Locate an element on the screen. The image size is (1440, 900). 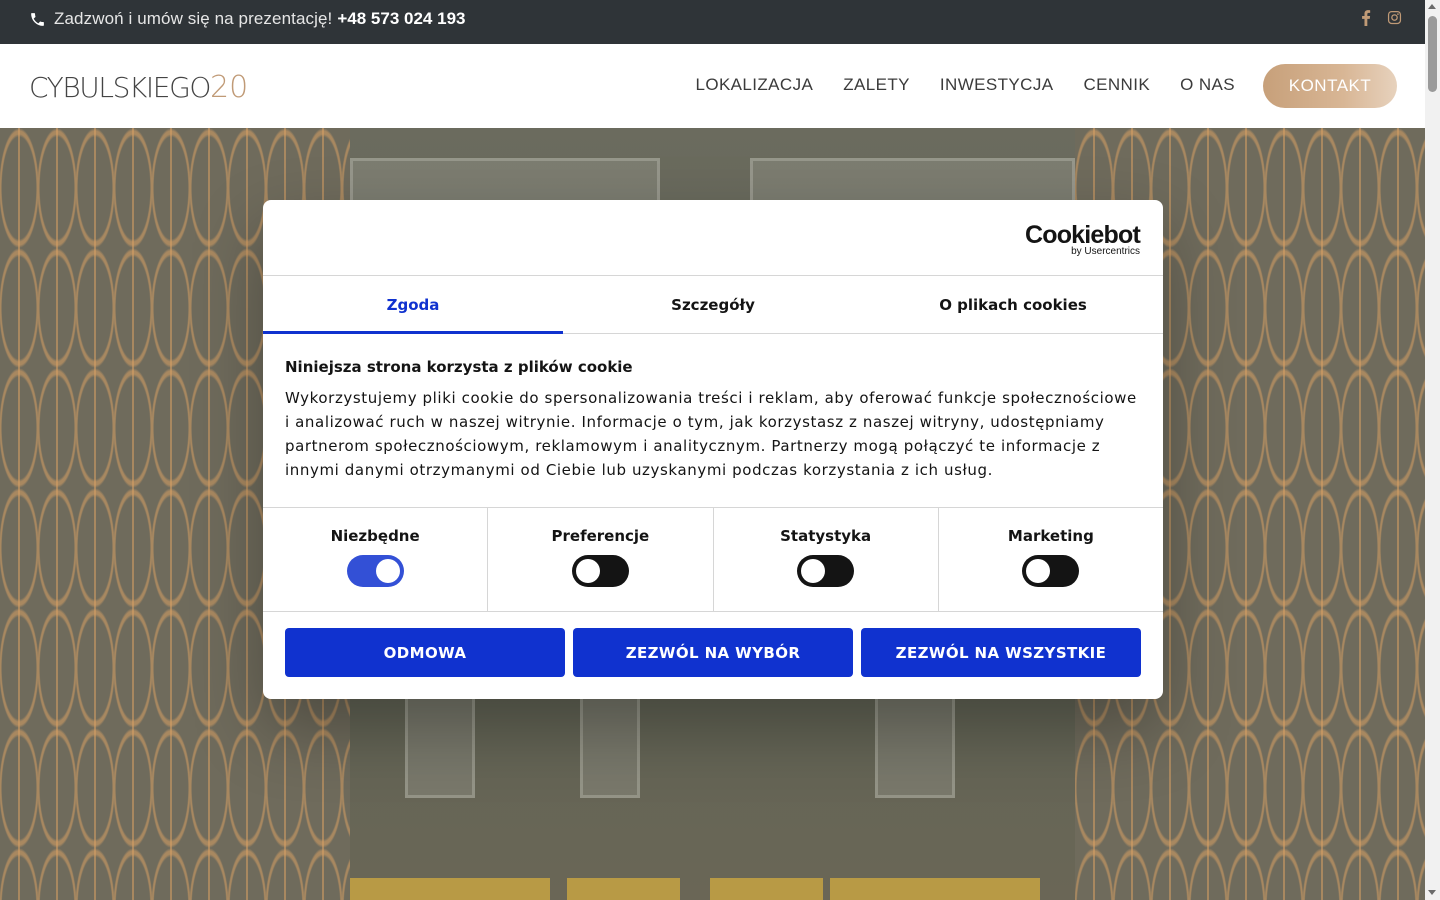
cookiebot-logo: Cookiebot by Usercentrics is located at coordinates (1082, 239).